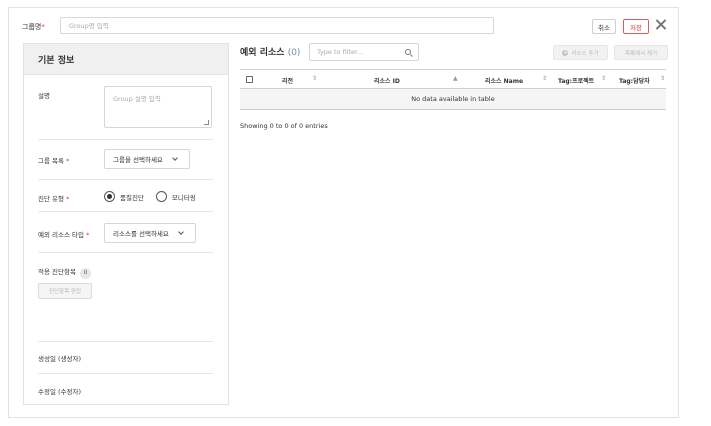  Describe the element at coordinates (64, 272) in the screenshot. I see `applied-items-label: 적용 진단항목 0` at that location.